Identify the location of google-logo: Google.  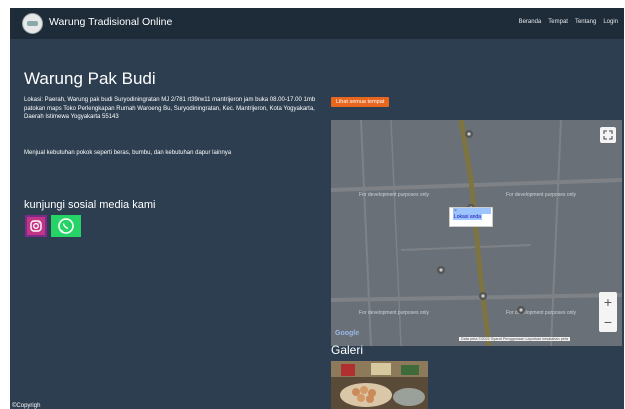
(347, 333).